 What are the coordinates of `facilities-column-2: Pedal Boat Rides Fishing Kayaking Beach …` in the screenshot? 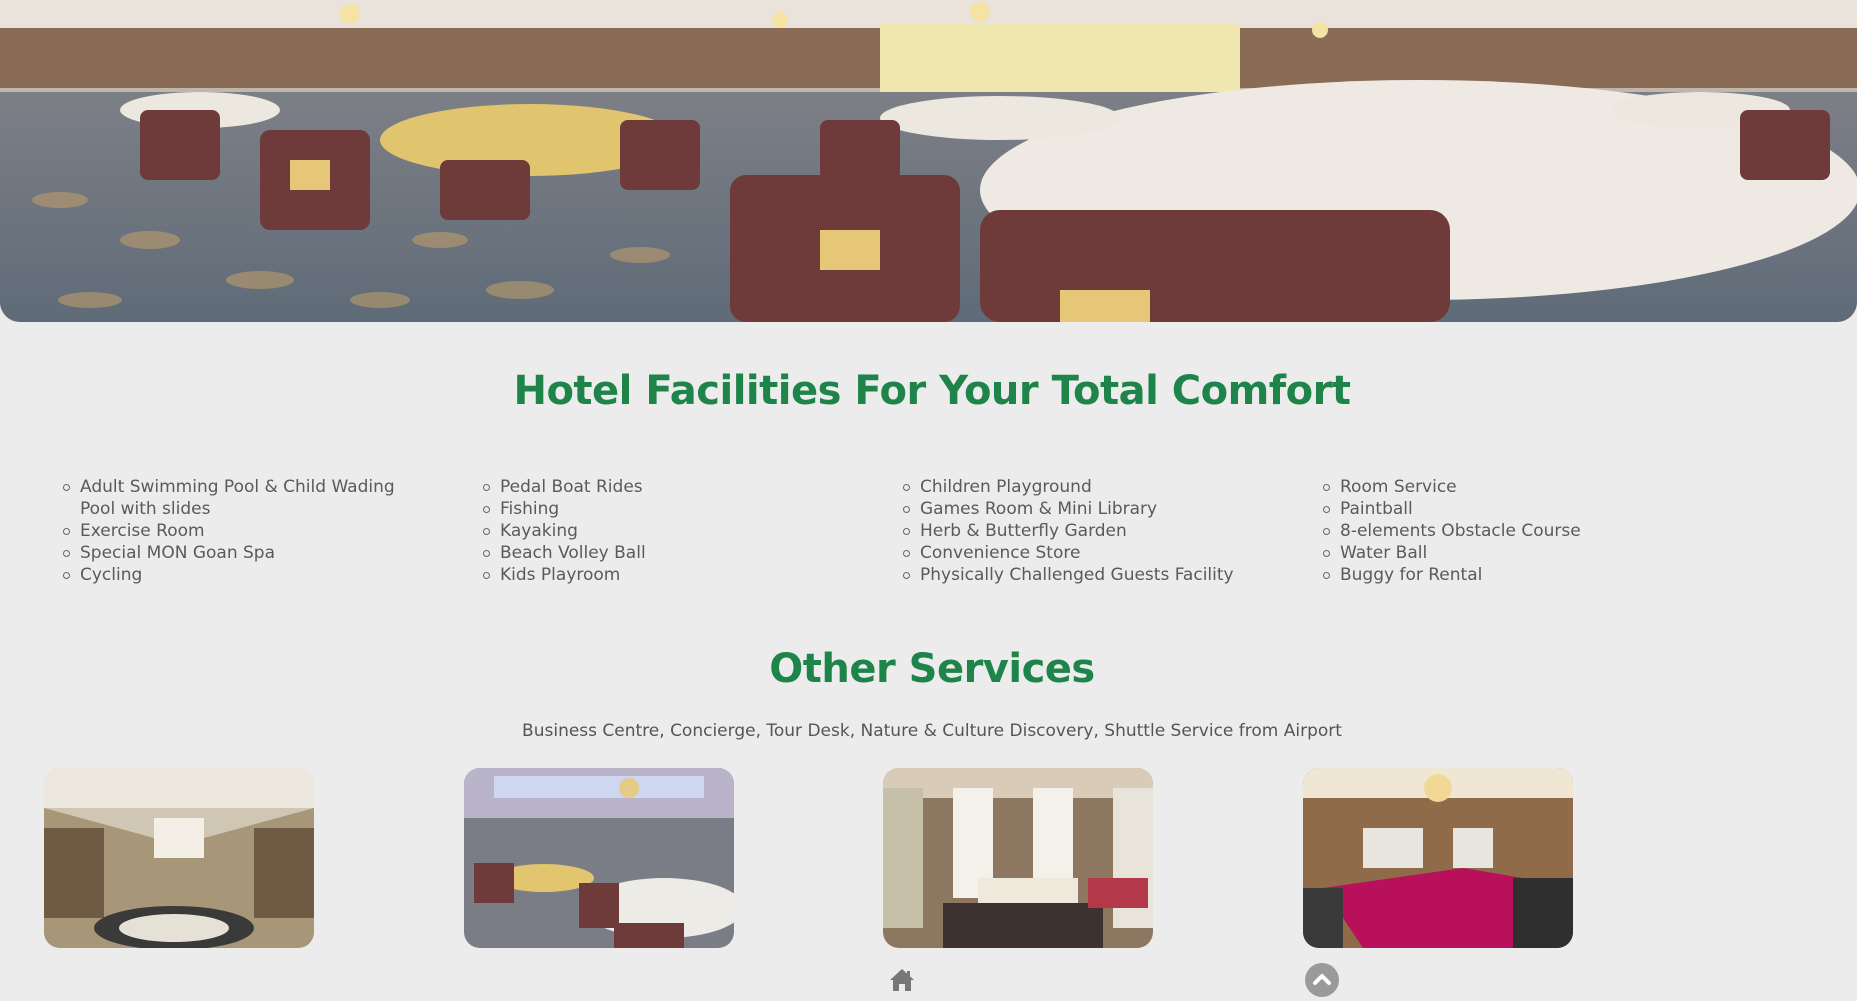 It's located at (665, 531).